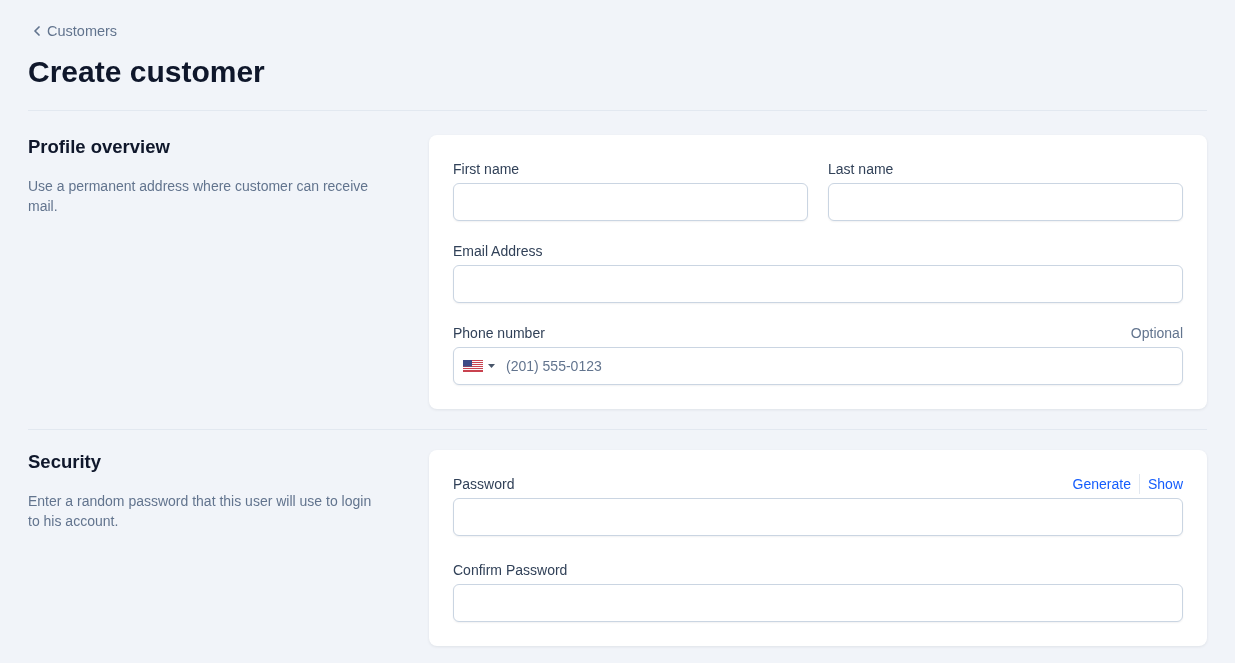 The width and height of the screenshot is (1235, 663). Describe the element at coordinates (473, 366) in the screenshot. I see `flag-icon` at that location.